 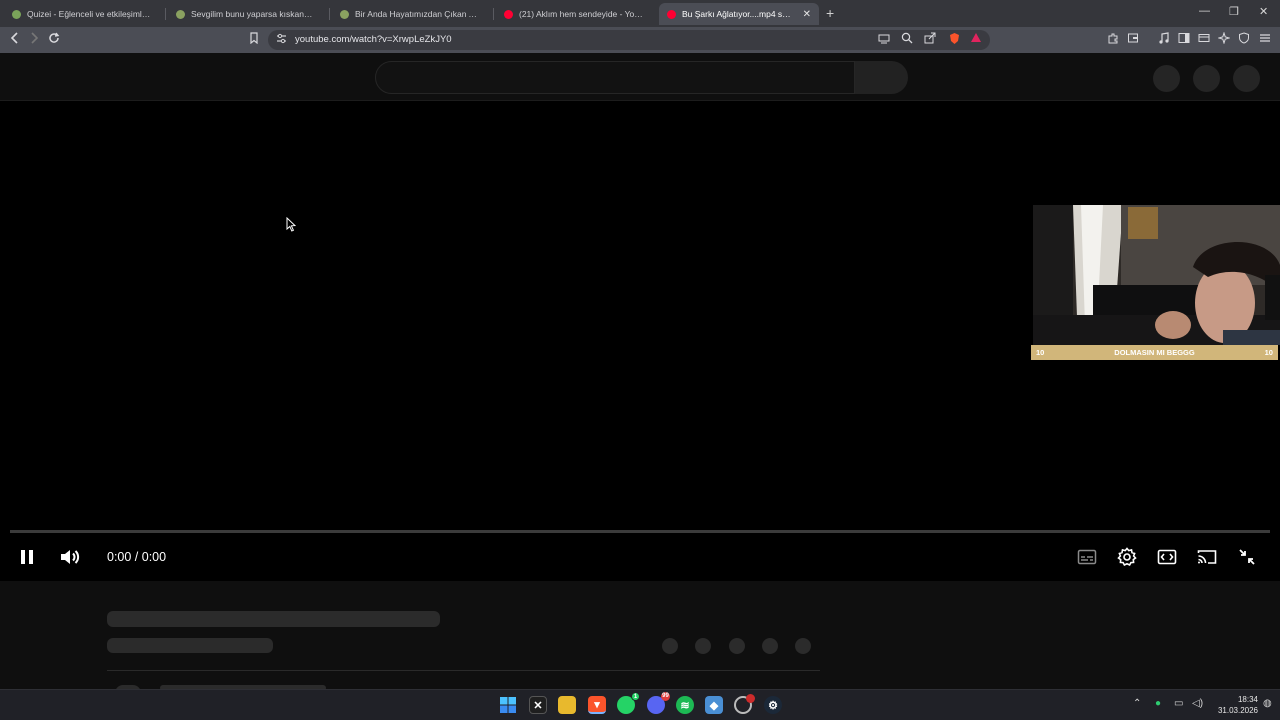 What do you see at coordinates (830, 13) in the screenshot?
I see `new-tab-button: +` at bounding box center [830, 13].